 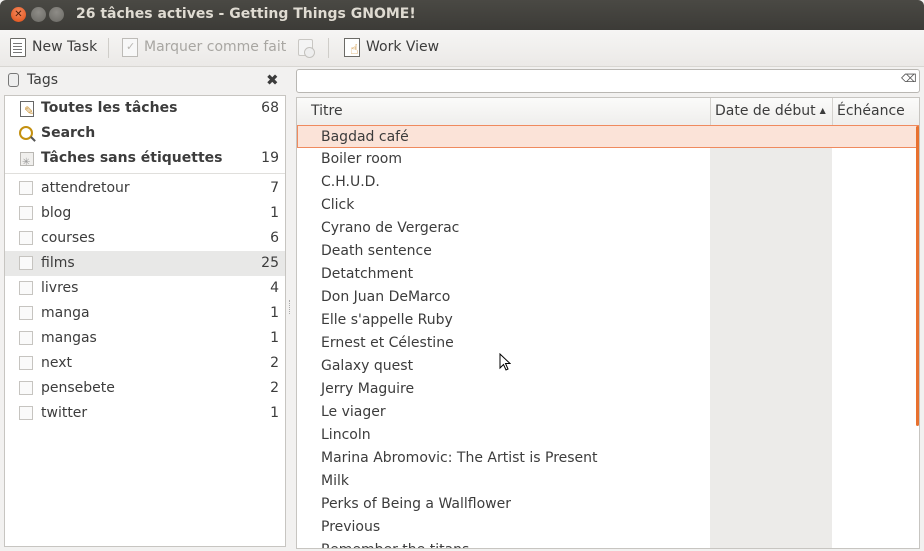 I want to click on tag-label: mangas, so click(x=69, y=338).